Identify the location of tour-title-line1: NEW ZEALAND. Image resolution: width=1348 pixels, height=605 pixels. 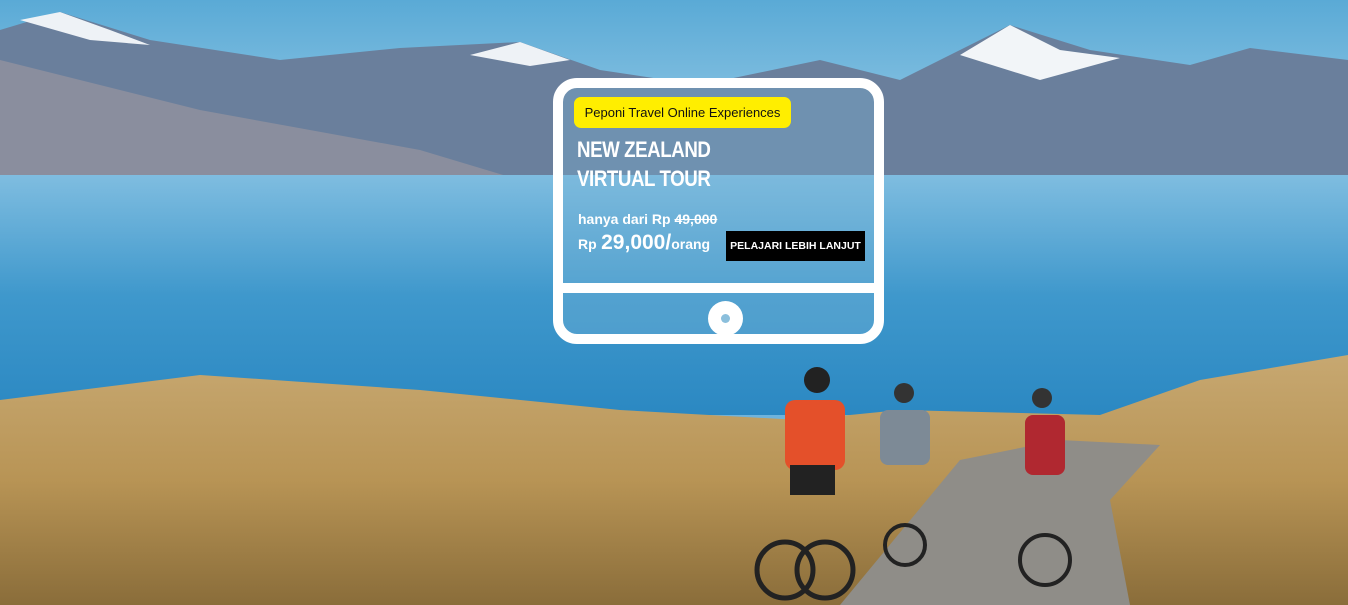
(644, 149).